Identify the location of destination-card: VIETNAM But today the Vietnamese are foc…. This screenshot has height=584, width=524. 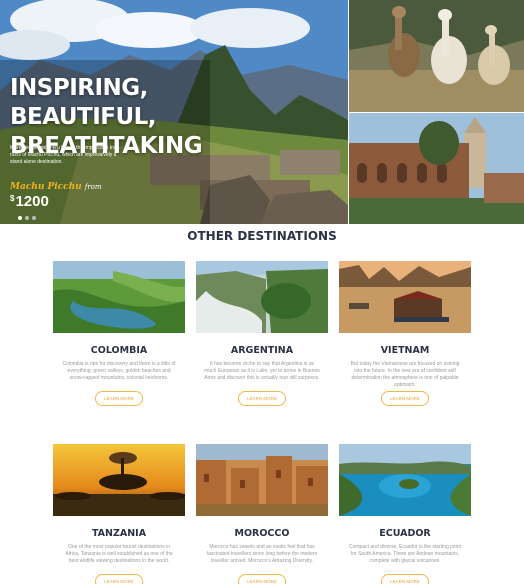
(405, 333).